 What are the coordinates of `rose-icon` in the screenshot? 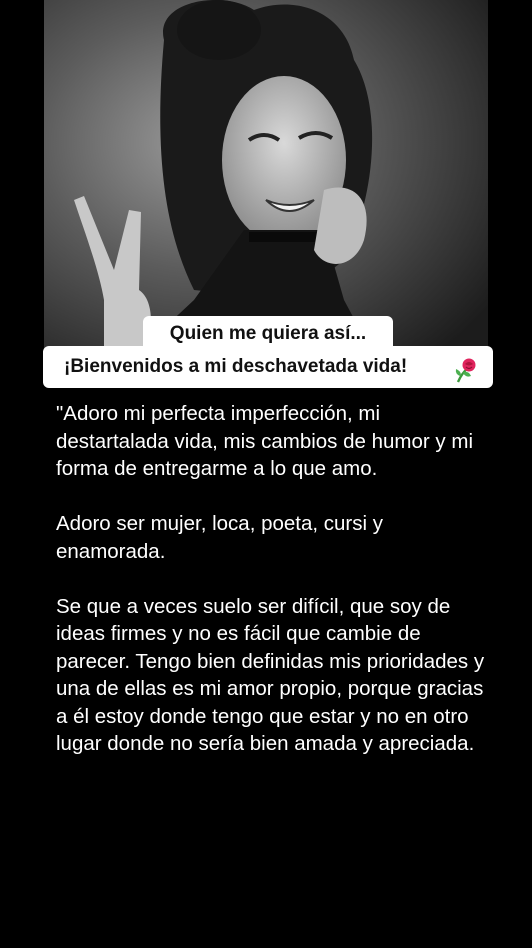 It's located at (465, 370).